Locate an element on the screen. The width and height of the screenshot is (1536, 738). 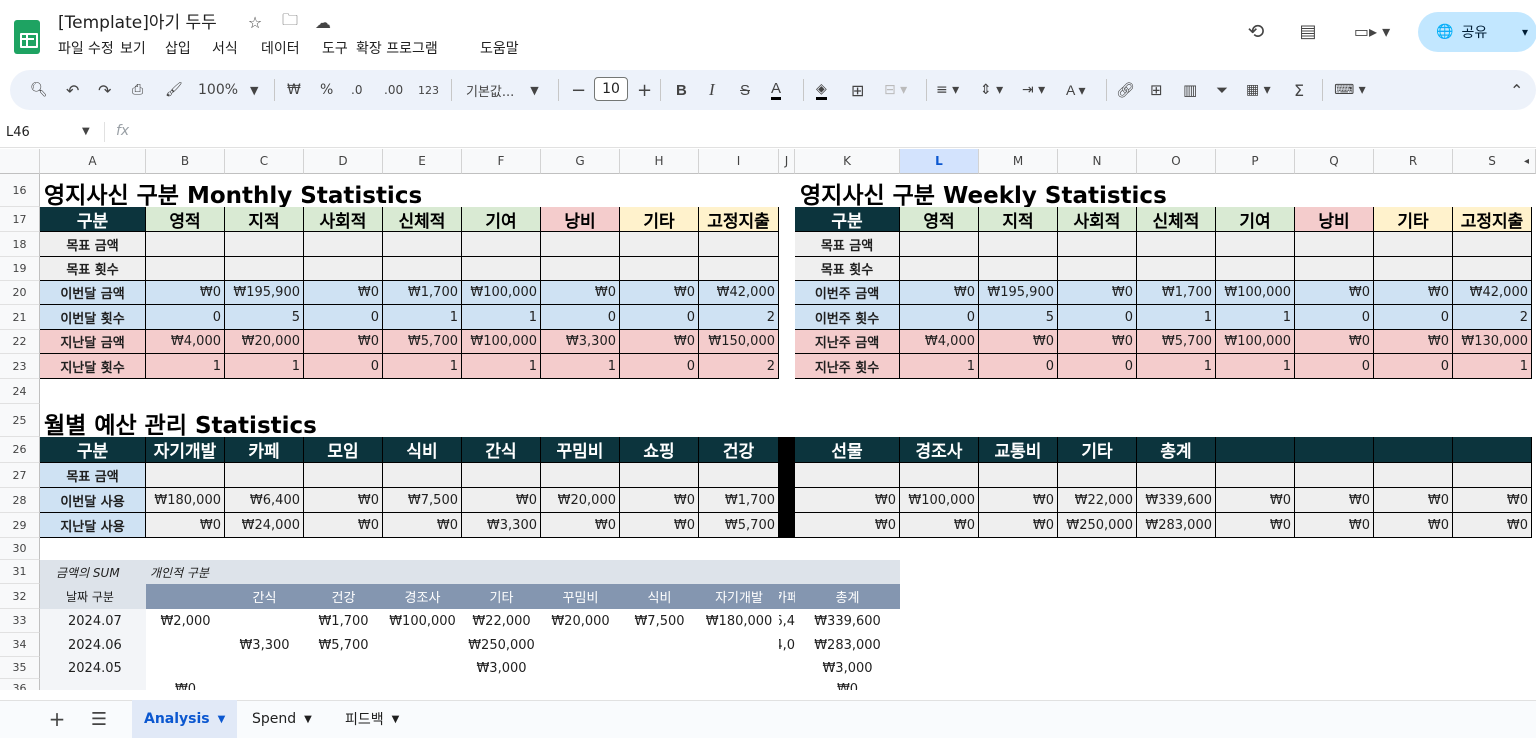
merge-cells-icon: ⊟ ▾ is located at coordinates (895, 90).